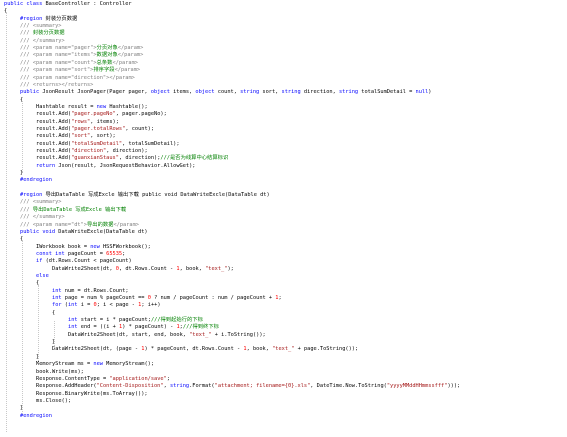 The height and width of the screenshot is (437, 567). I want to click on code-token: 导出的数据, so click(100, 224).